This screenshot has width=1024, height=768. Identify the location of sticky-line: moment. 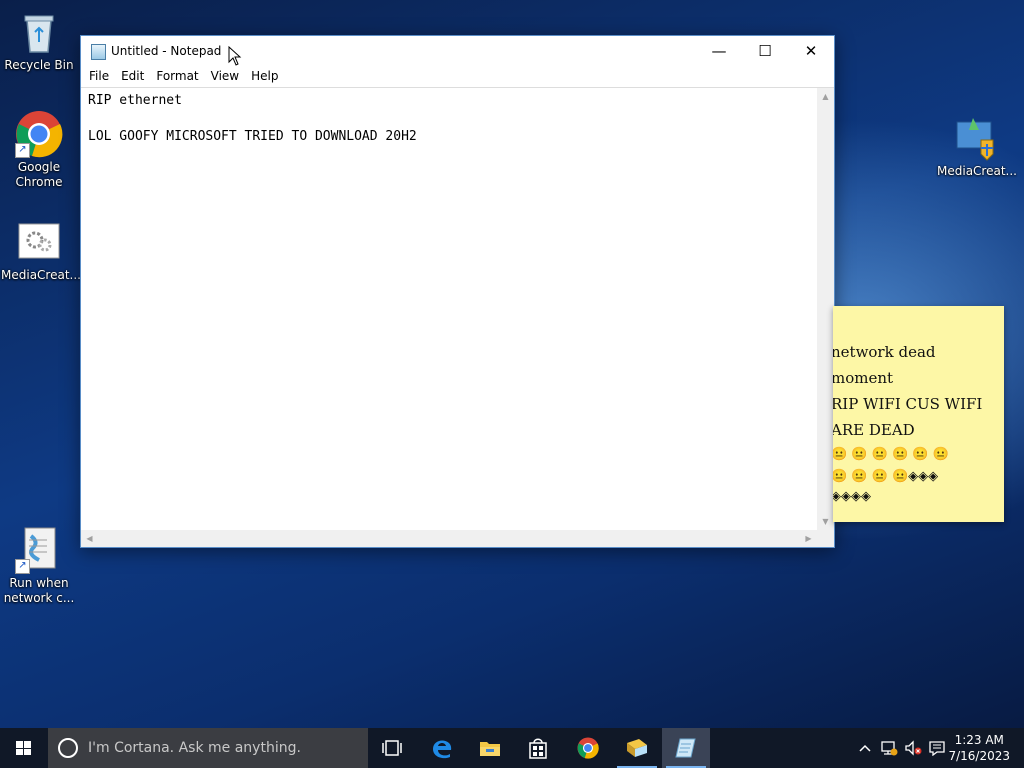
(863, 378).